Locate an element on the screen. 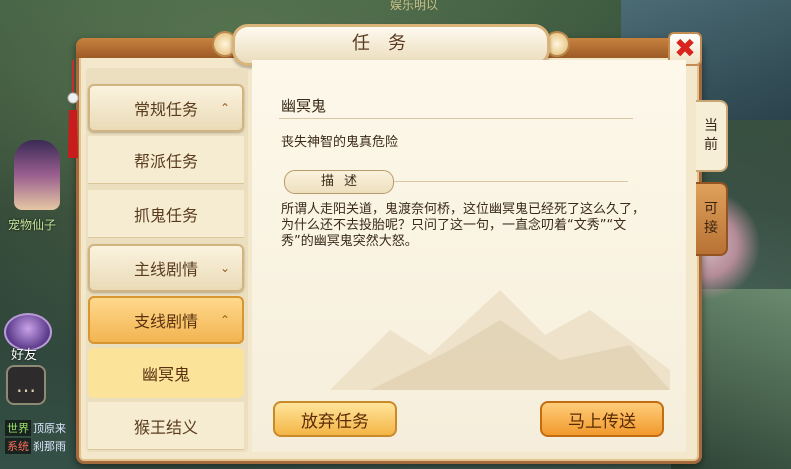 The width and height of the screenshot is (791, 469). category-ghost-tasks: 抓鬼任务 is located at coordinates (166, 214).